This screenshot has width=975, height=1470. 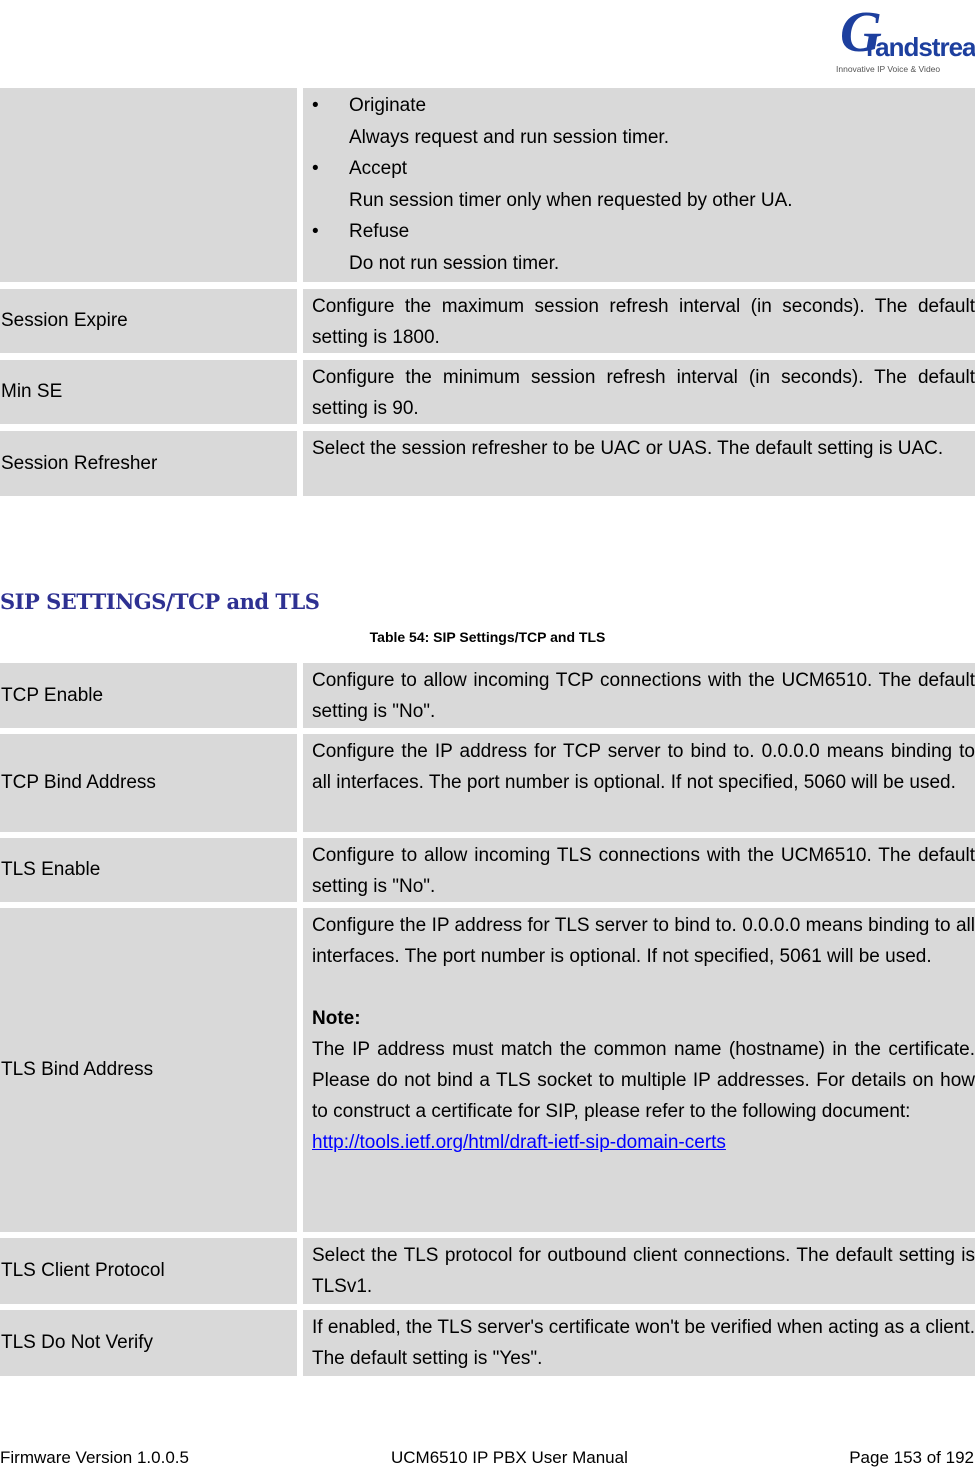 What do you see at coordinates (94, 1457) in the screenshot?
I see `footer-firmware: Firmware Version 1.0.0.5` at bounding box center [94, 1457].